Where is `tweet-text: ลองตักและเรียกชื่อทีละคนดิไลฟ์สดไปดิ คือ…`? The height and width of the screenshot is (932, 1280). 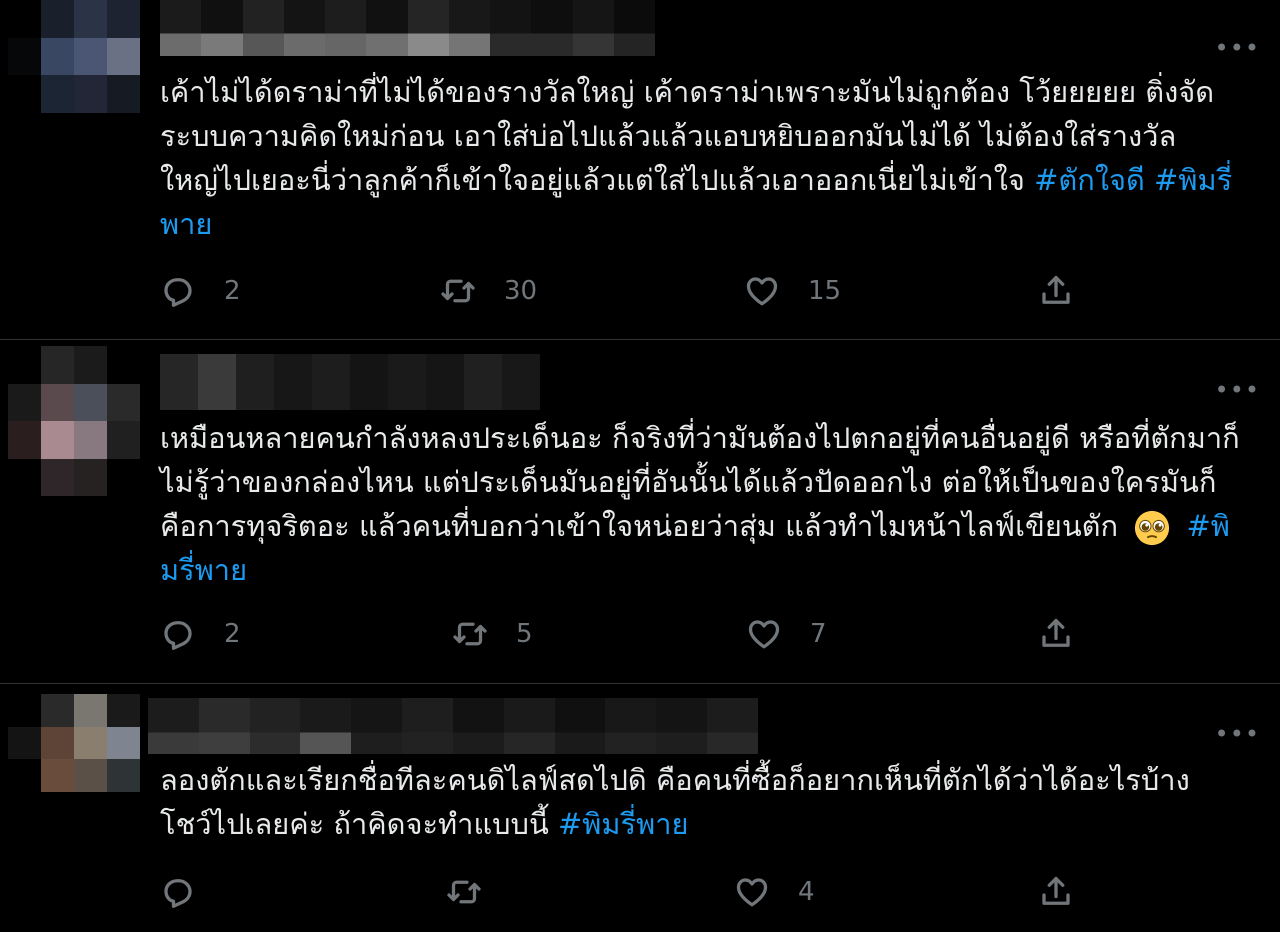 tweet-text: ลองตักและเรียกชื่อทีละคนดิไลฟ์สดไปดิ คือ… is located at coordinates (675, 802).